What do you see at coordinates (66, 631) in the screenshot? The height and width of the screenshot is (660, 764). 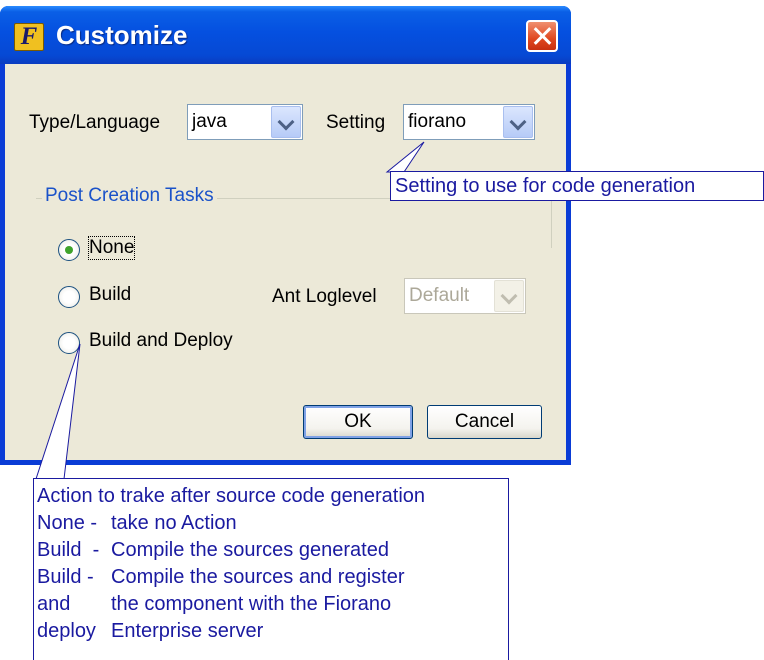 I see `tooltip-row-key: deploy` at bounding box center [66, 631].